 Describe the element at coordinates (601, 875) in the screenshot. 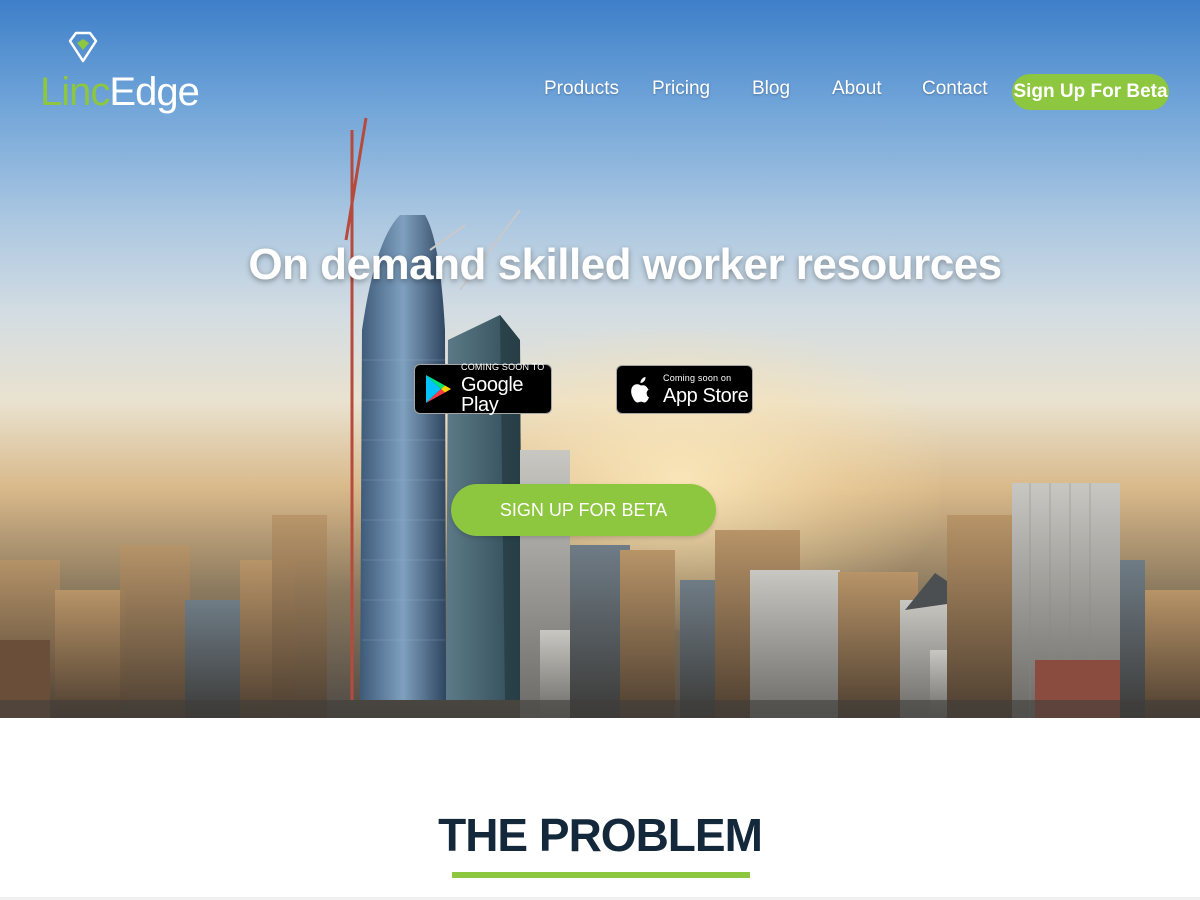

I see `problem-title-underline` at that location.